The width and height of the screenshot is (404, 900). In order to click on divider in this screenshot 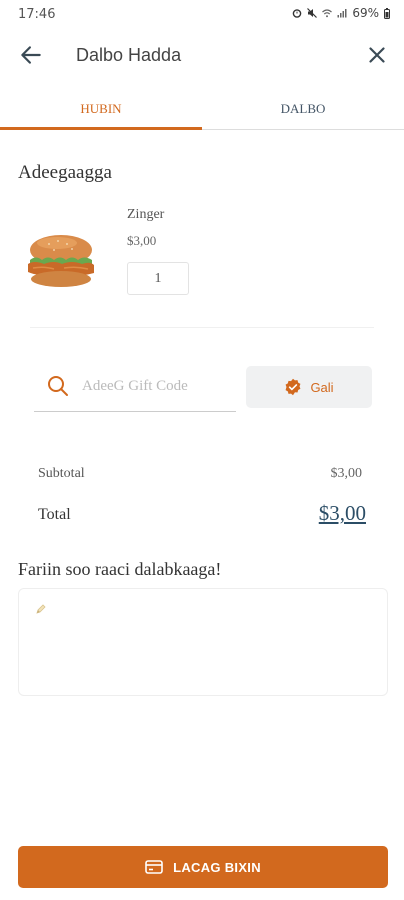, I will do `click(202, 327)`.